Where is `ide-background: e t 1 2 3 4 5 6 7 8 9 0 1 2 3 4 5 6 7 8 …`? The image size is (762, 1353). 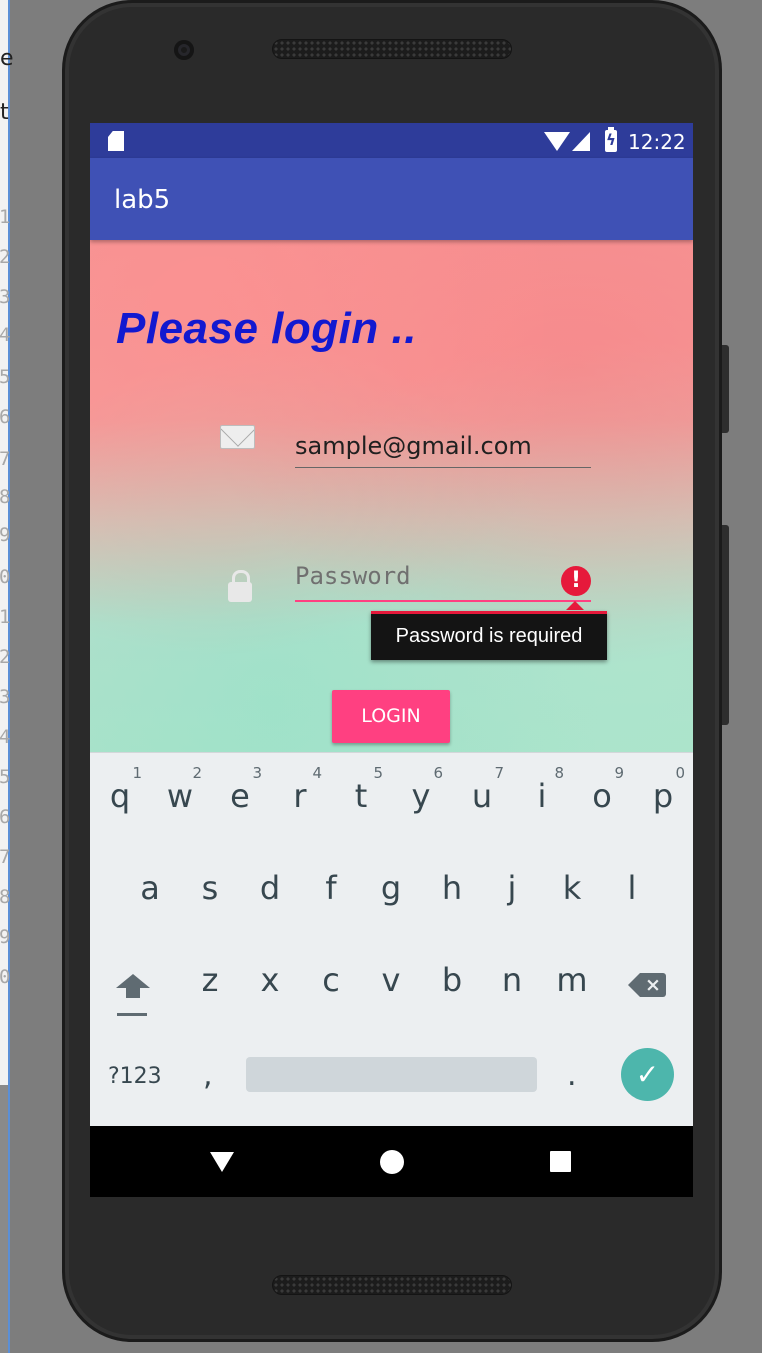
ide-background: e t 1 2 3 4 5 6 7 8 9 0 1 2 3 4 5 6 7 8 … is located at coordinates (7, 676).